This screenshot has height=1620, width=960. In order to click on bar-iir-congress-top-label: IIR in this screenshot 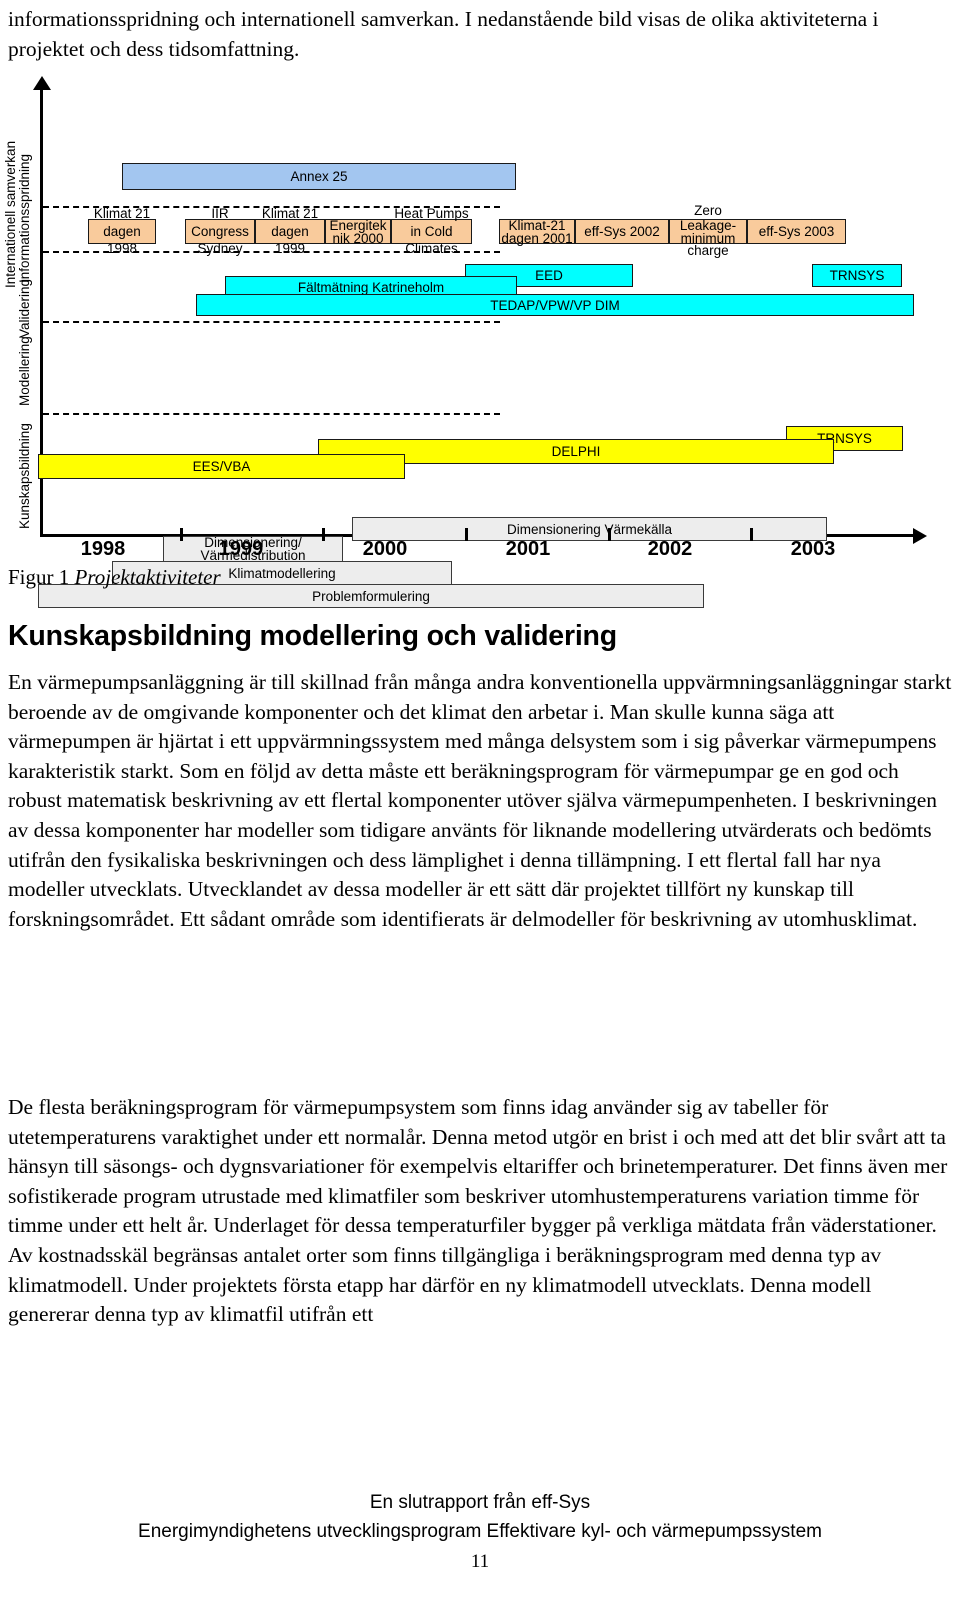, I will do `click(220, 213)`.